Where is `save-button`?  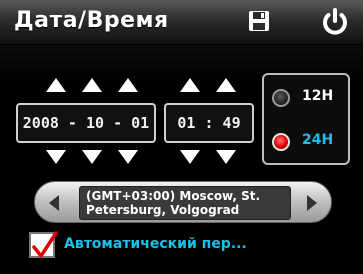 save-button is located at coordinates (259, 22).